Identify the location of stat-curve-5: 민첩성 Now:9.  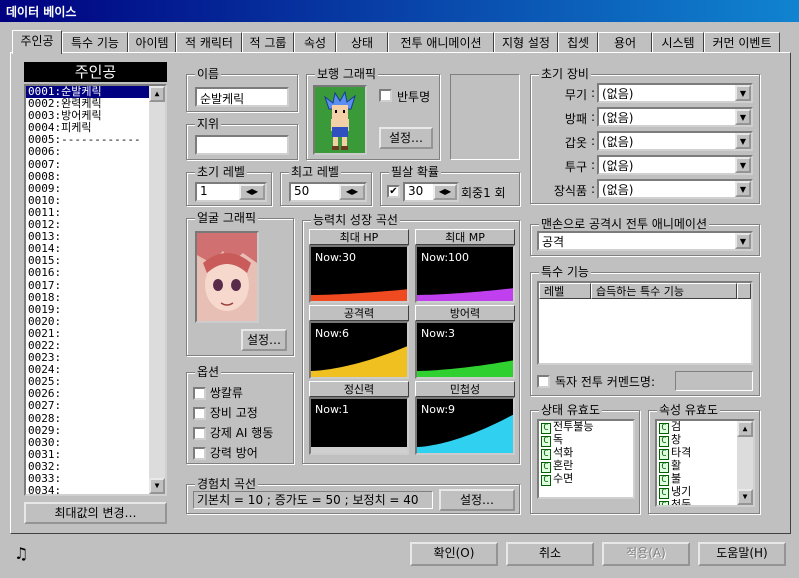
(465, 418).